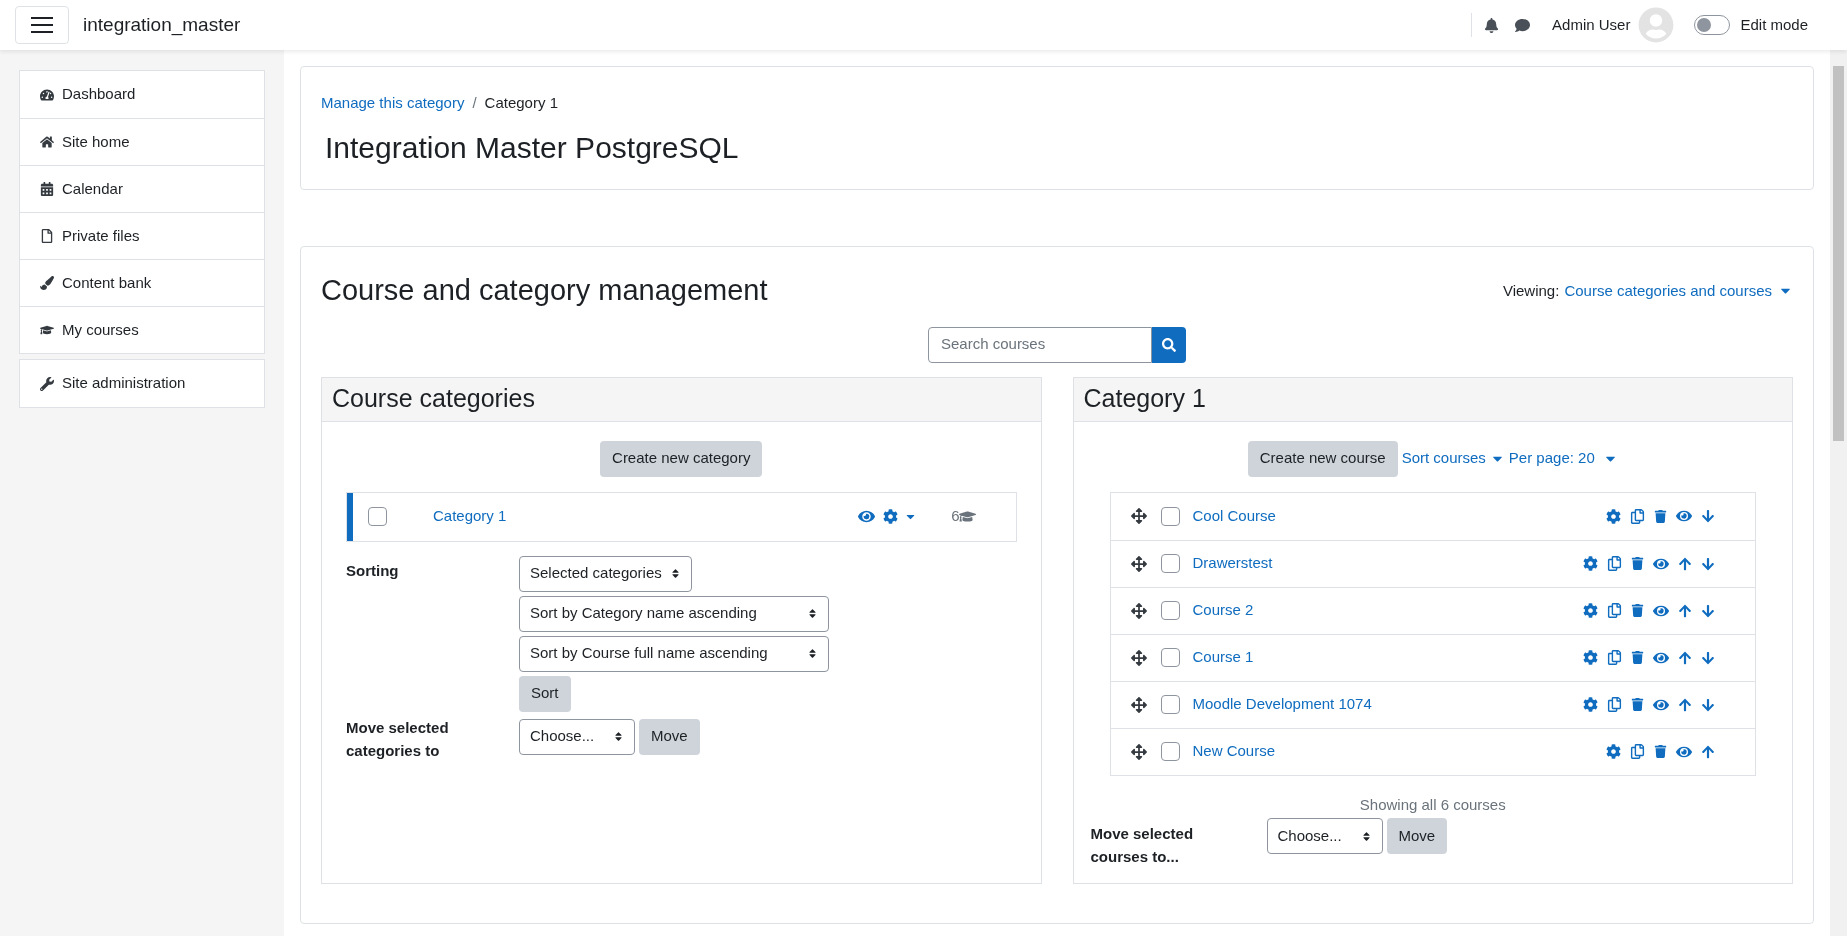 Image resolution: width=1847 pixels, height=936 pixels. Describe the element at coordinates (1678, 290) in the screenshot. I see `viewing-dropdown: Course categories and courses` at that location.